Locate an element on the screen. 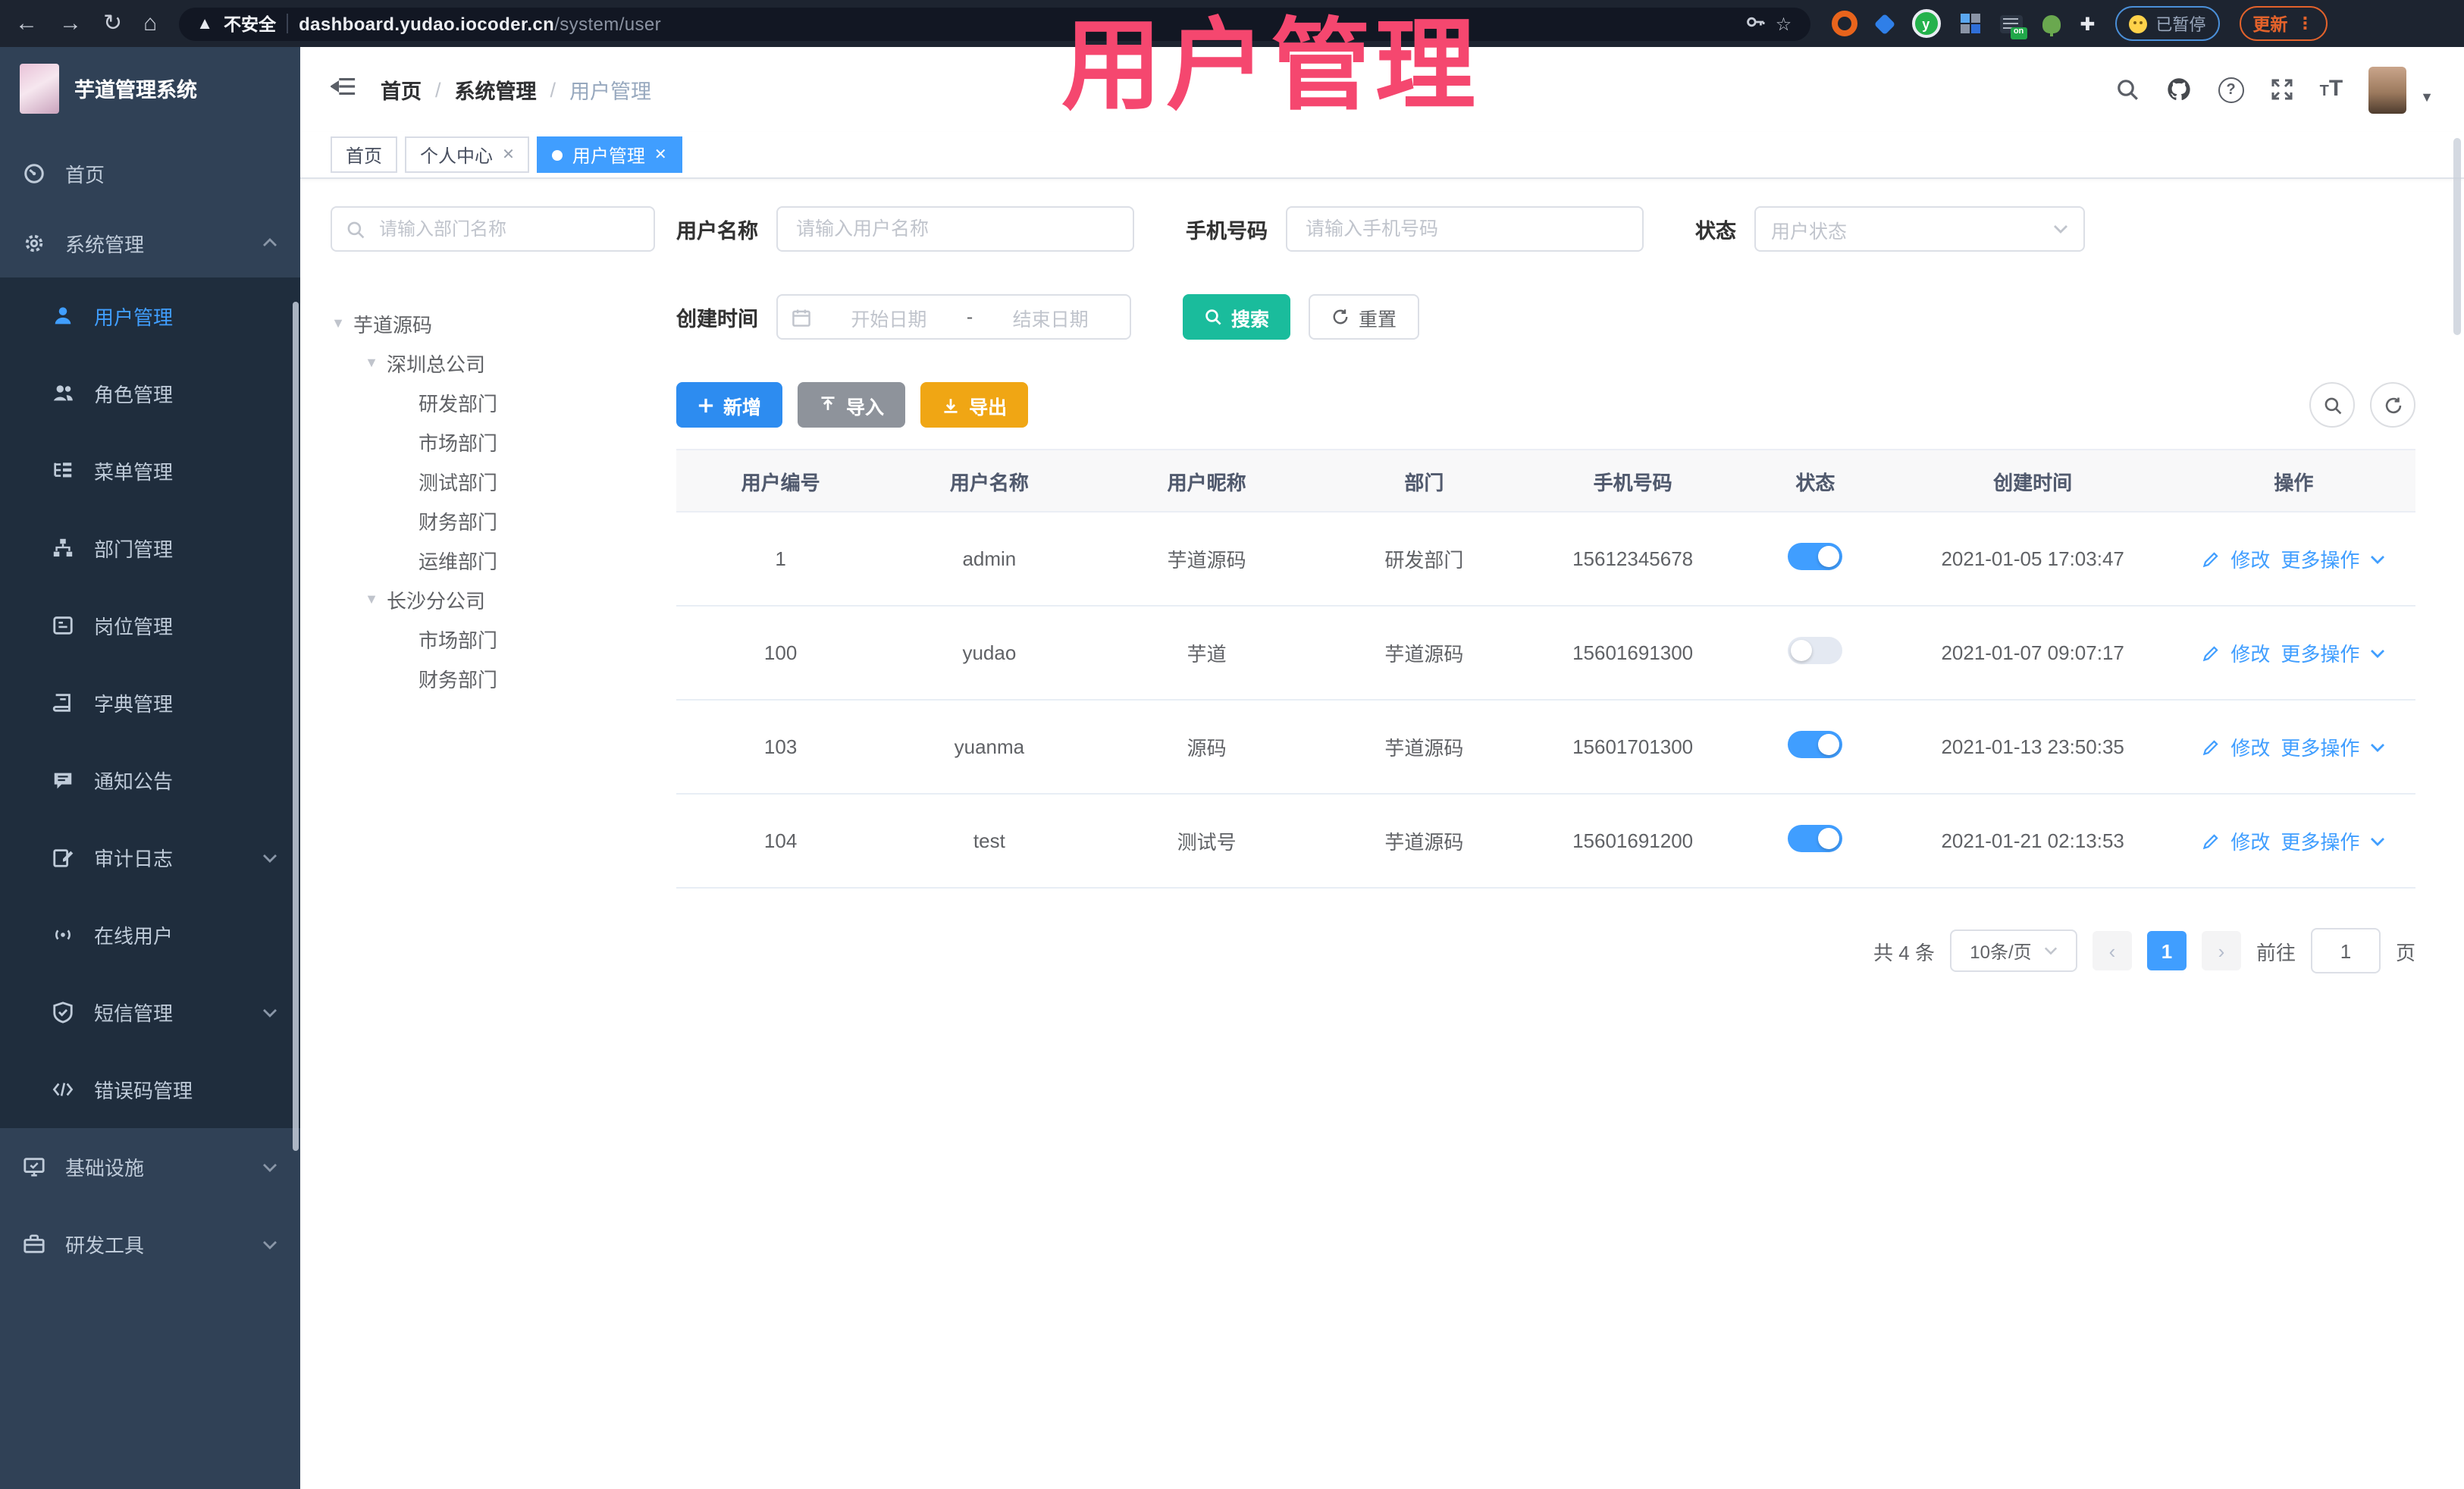  username-field is located at coordinates (955, 229).